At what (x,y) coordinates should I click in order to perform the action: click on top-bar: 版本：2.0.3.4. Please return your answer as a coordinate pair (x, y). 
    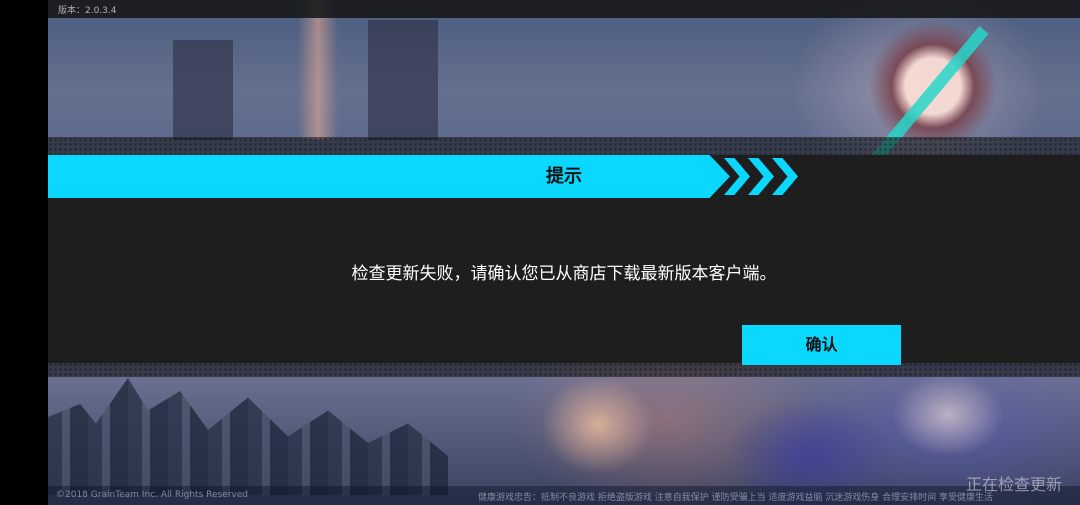
    Looking at the image, I should click on (564, 9).